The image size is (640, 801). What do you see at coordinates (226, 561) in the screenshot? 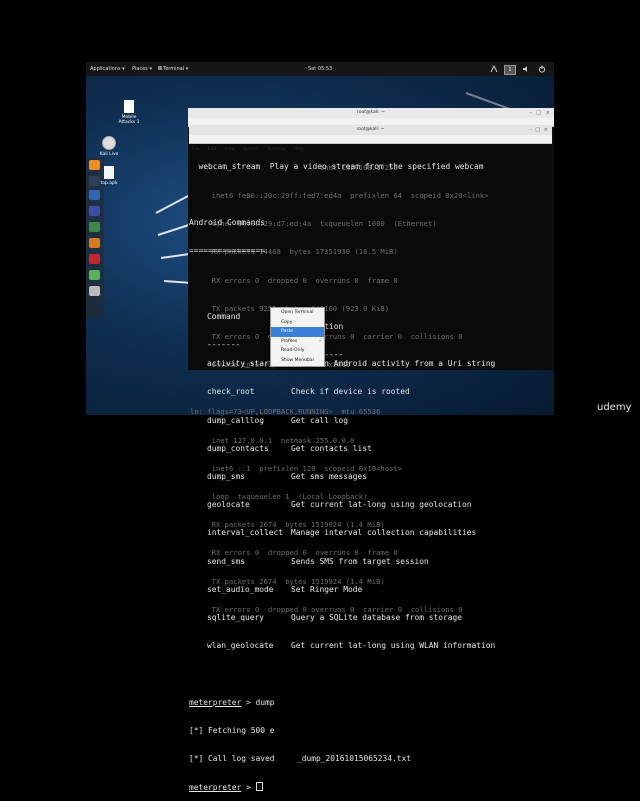
I see `command-name: send_sms` at bounding box center [226, 561].